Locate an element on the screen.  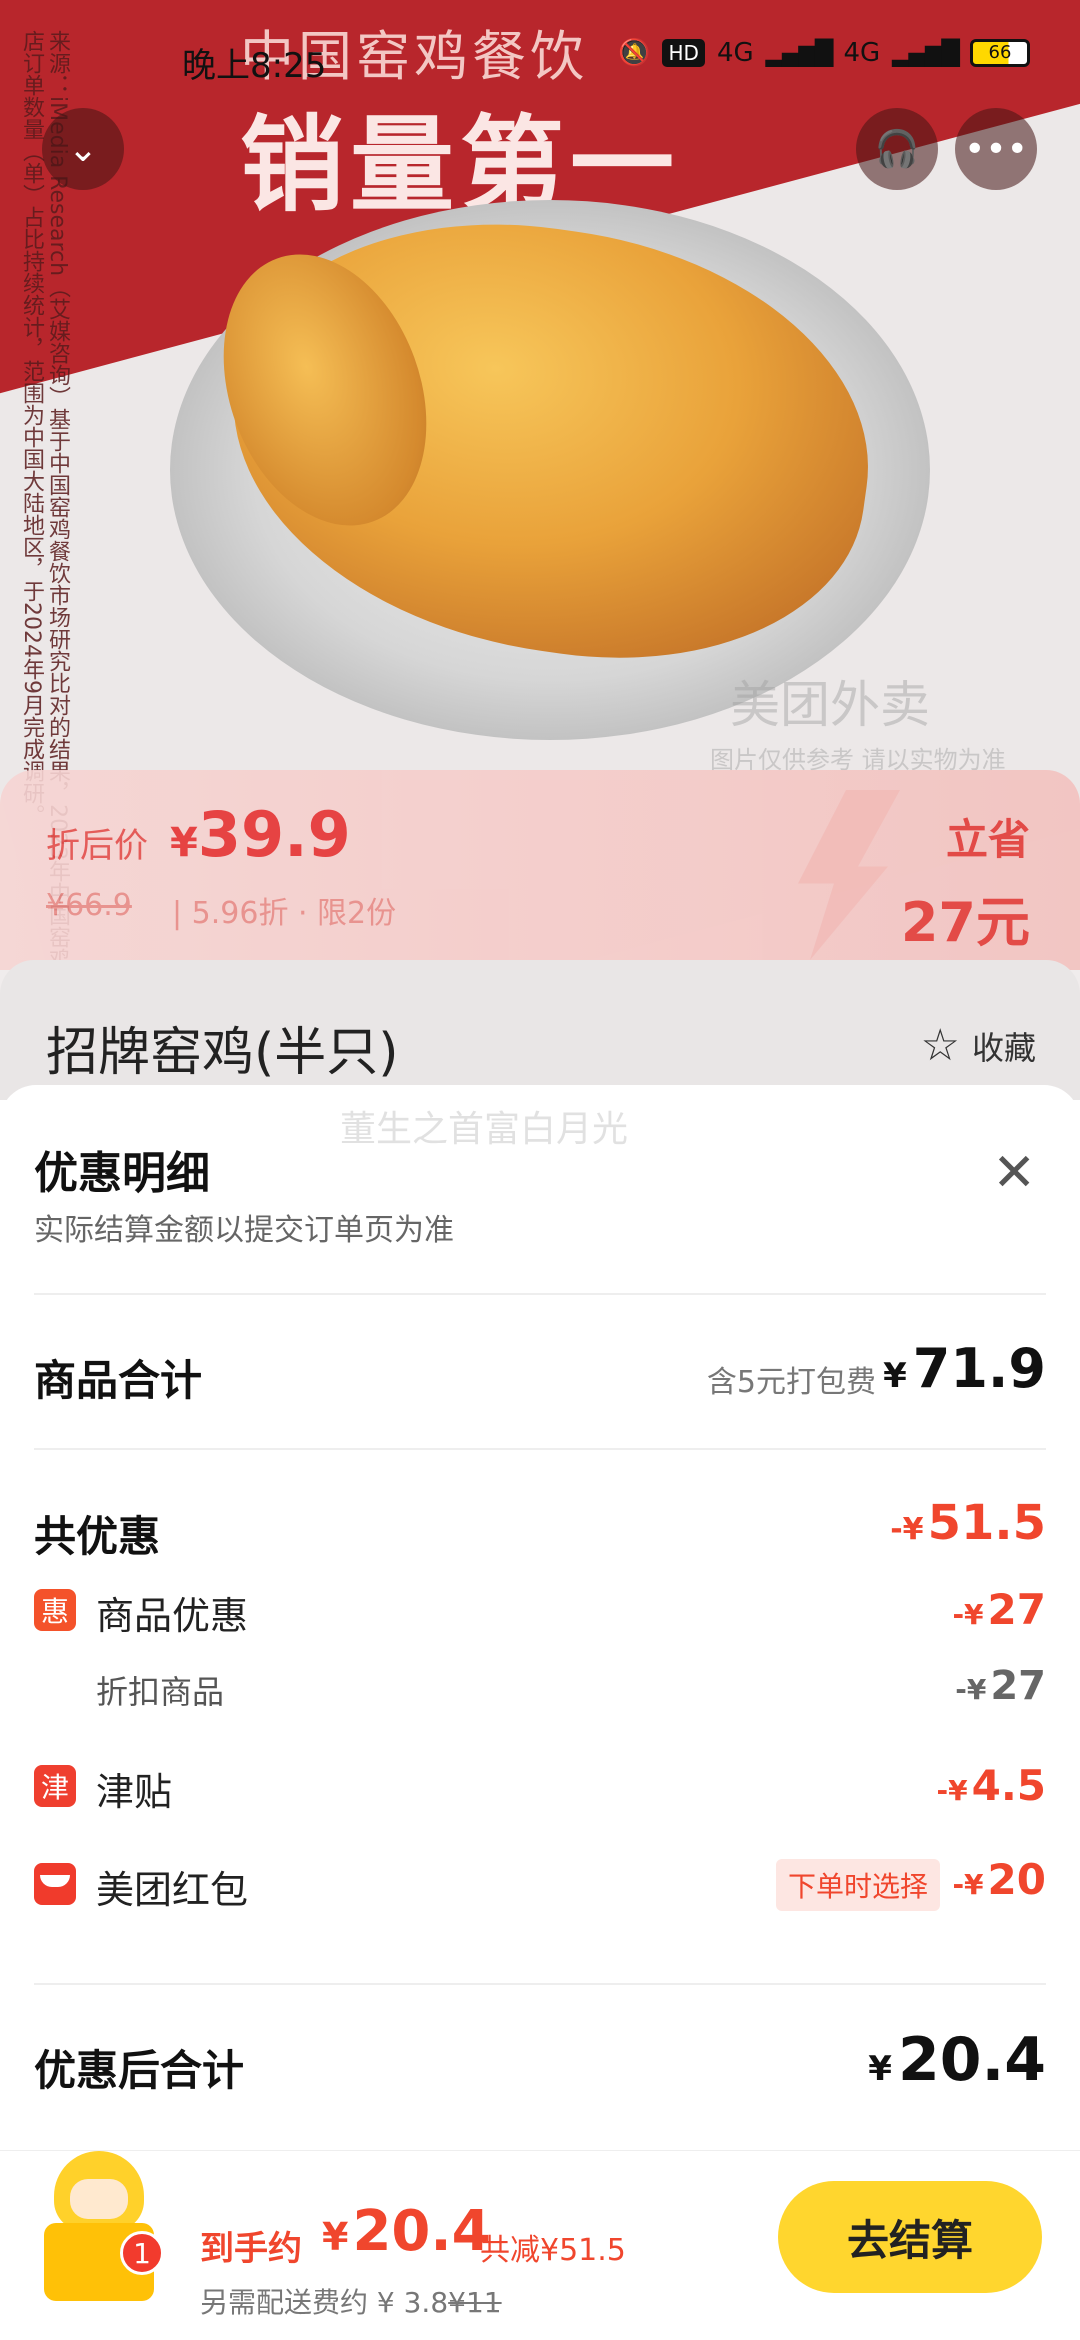
current-price: ¥39.9 is located at coordinates (260, 834).